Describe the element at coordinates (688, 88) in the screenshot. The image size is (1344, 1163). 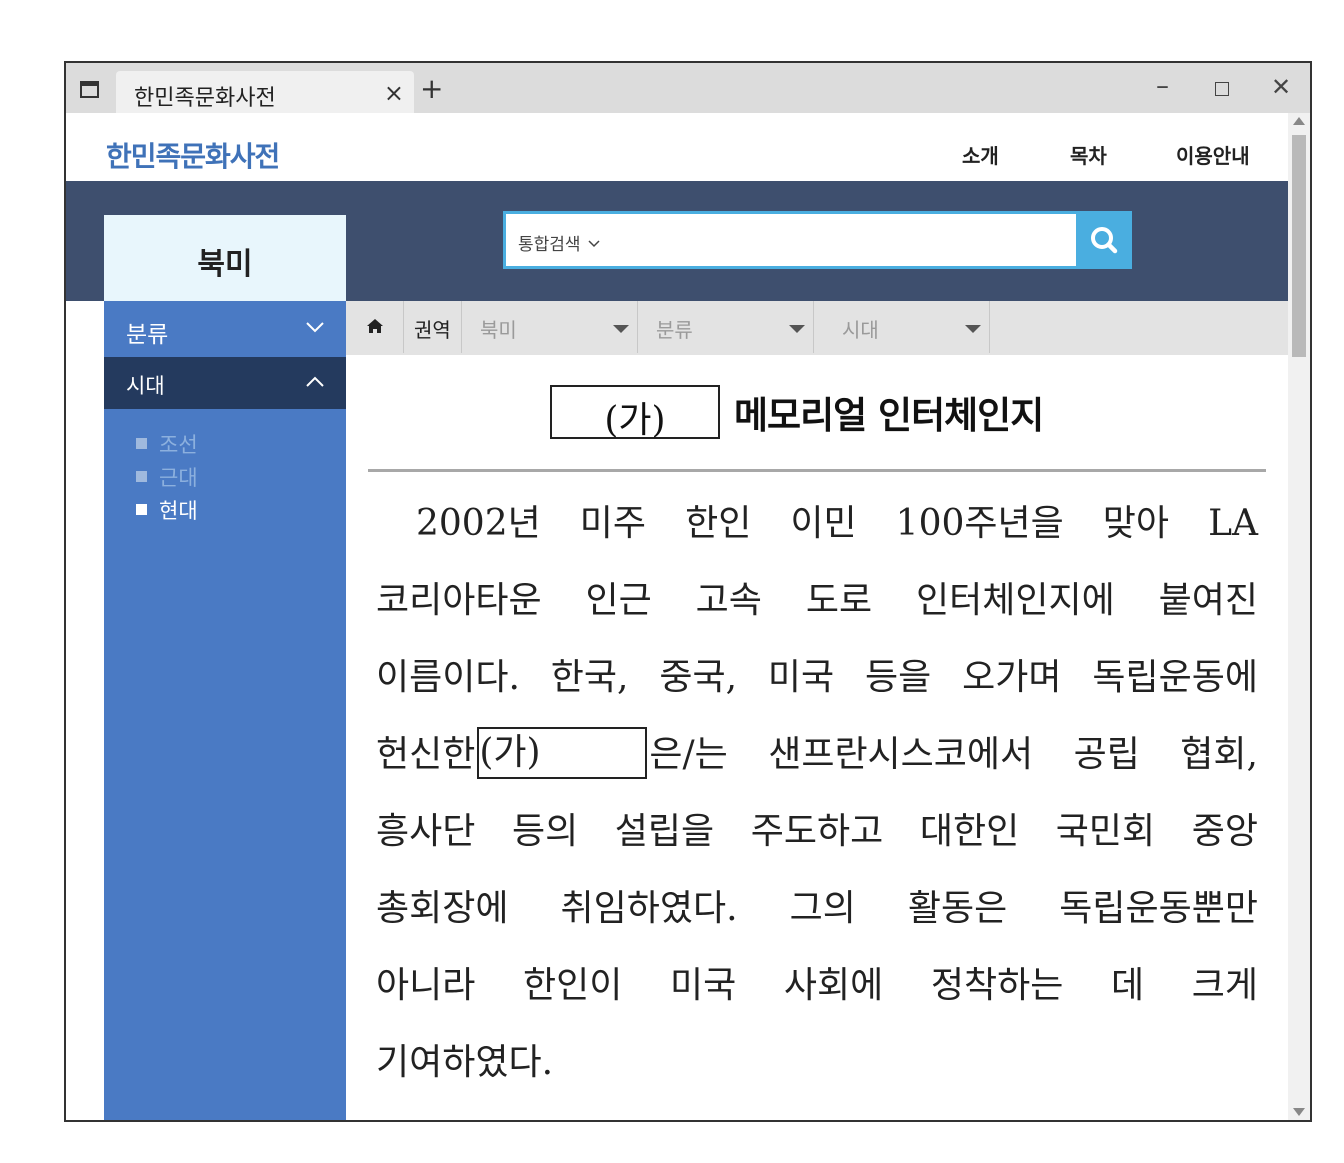
I see `title-bar: 한민족문화사전 × + – ✕` at that location.